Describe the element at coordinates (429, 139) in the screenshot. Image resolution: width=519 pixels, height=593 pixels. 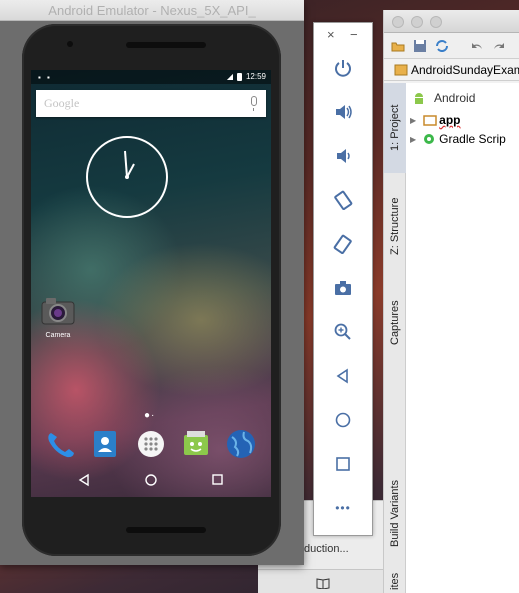
I see `gradle-icon` at that location.